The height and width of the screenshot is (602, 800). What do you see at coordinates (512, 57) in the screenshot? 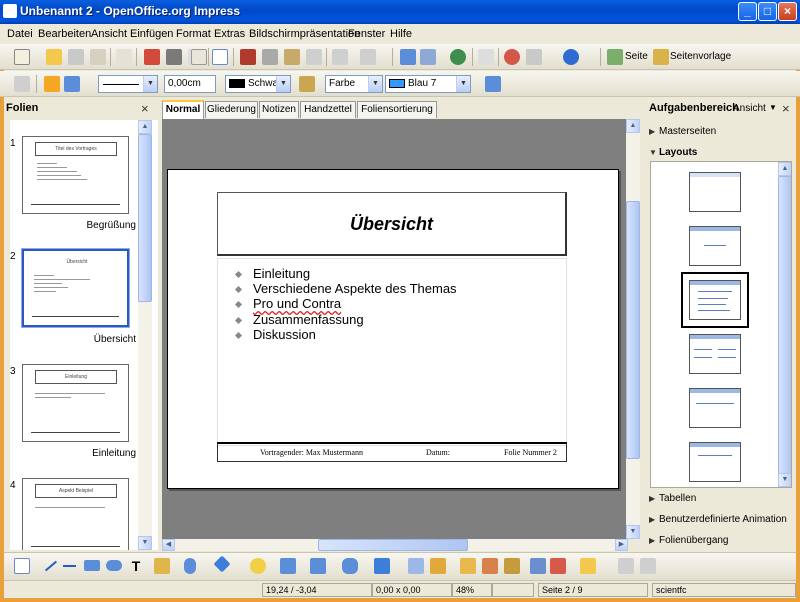
I see `navigator-icon` at bounding box center [512, 57].